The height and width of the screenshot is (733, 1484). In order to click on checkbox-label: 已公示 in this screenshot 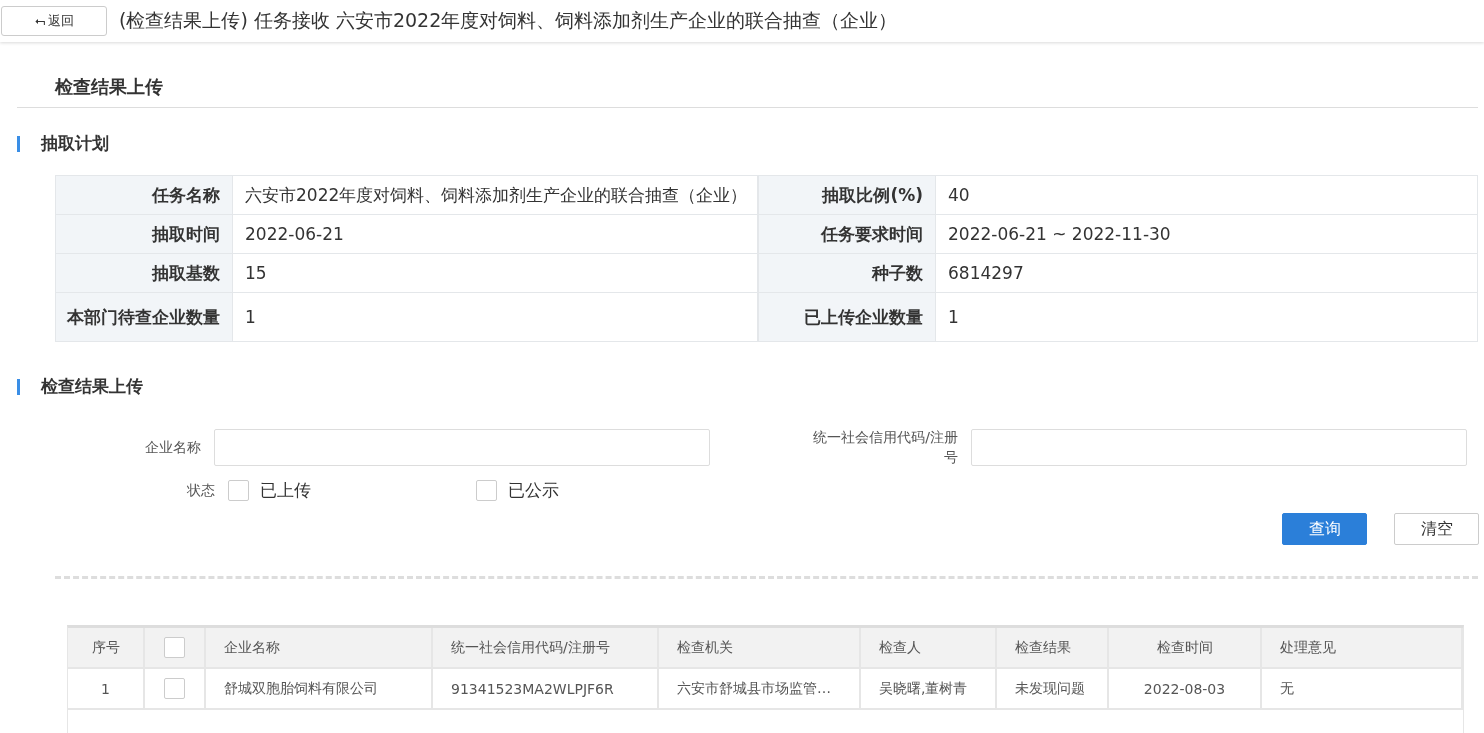, I will do `click(533, 491)`.